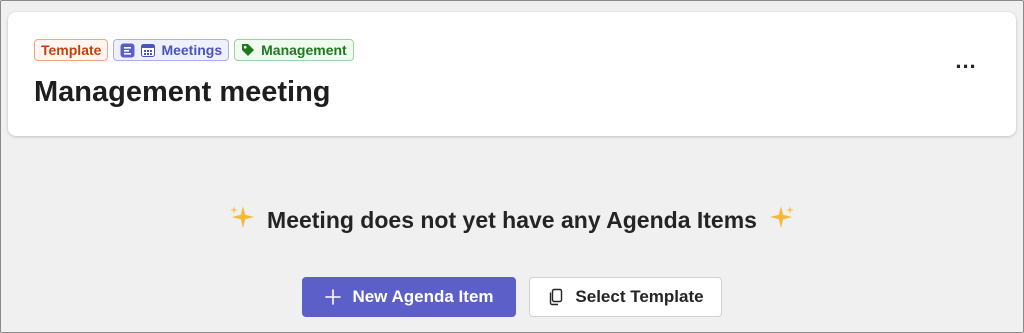 The height and width of the screenshot is (333, 1024). I want to click on meetings-tag: Meetings, so click(171, 50).